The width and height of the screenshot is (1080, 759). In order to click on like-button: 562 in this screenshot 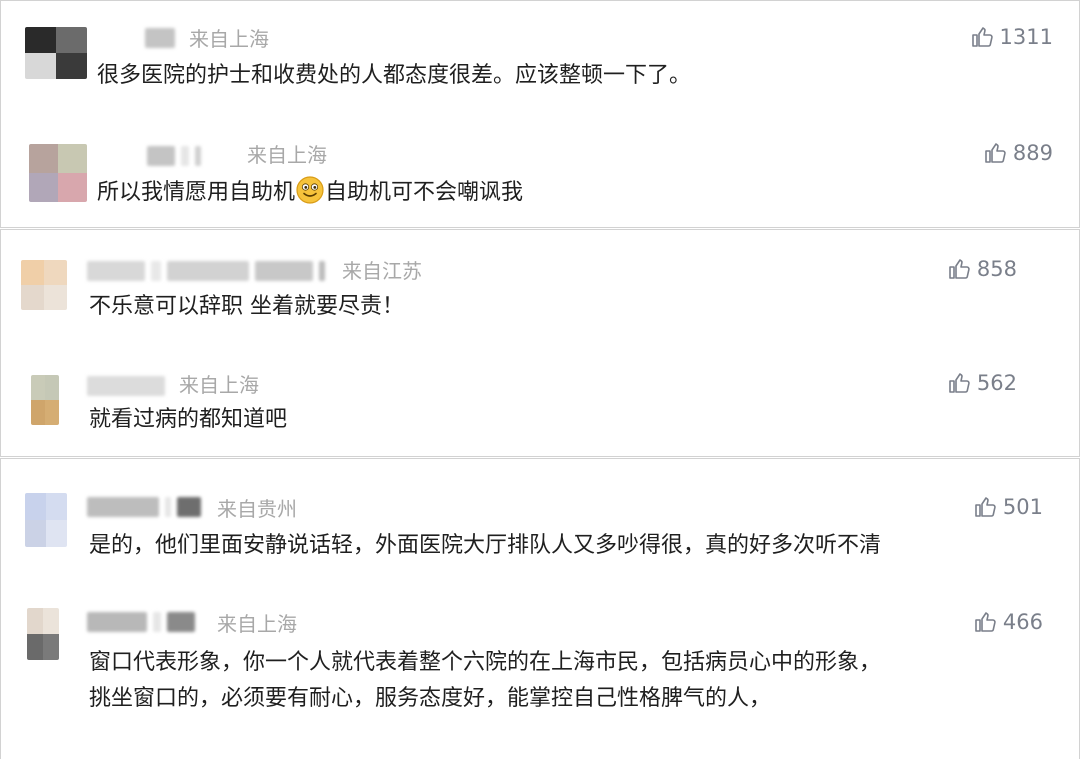, I will do `click(982, 383)`.